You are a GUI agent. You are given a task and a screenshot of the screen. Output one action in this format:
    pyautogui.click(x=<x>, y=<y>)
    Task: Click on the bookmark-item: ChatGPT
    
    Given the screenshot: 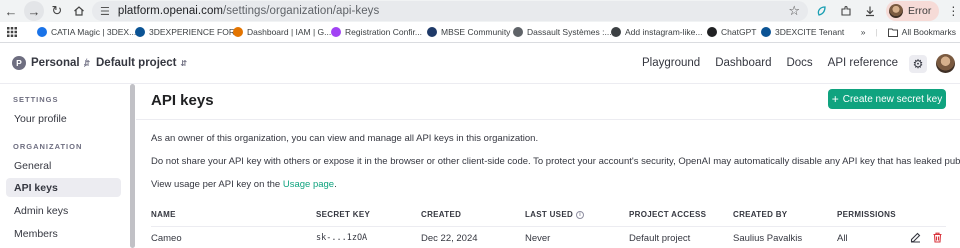 What is the action you would take?
    pyautogui.click(x=731, y=32)
    